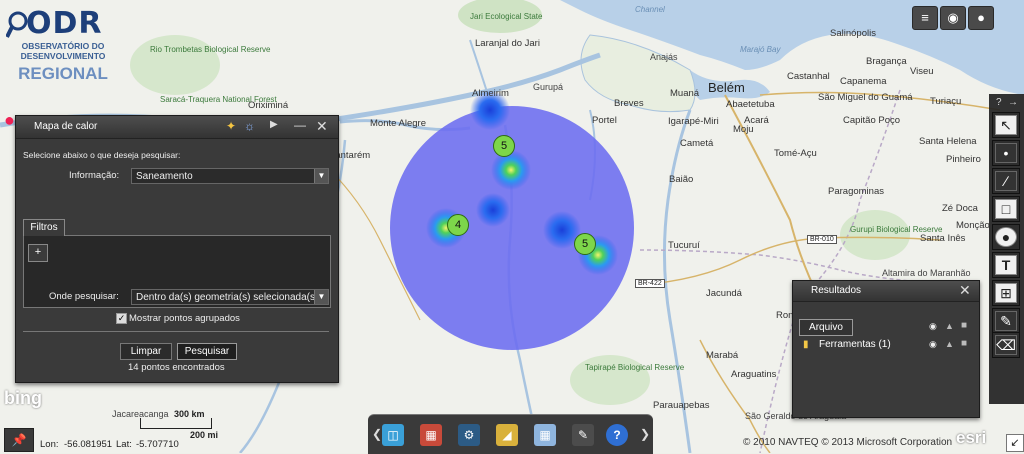  What do you see at coordinates (617, 435) in the screenshot?
I see `help-app-icon: ?` at bounding box center [617, 435].